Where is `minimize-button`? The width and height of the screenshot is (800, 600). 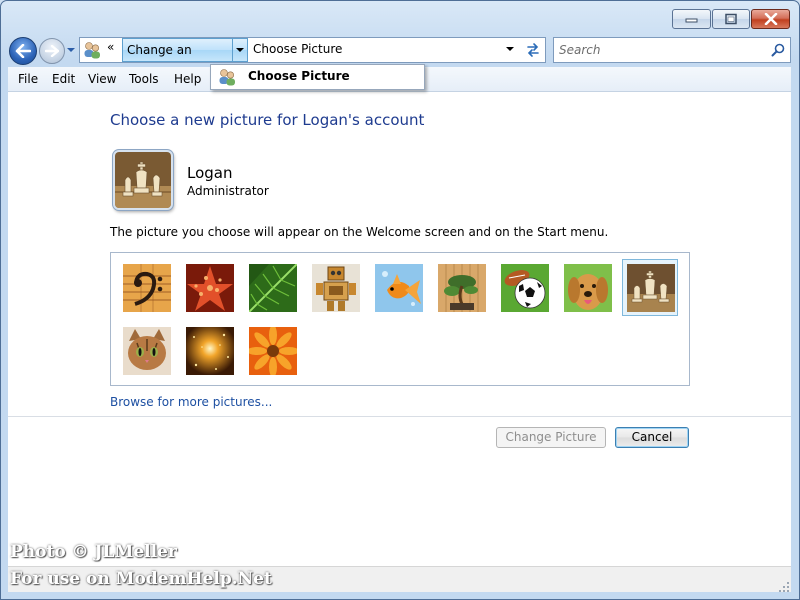 minimize-button is located at coordinates (691, 19).